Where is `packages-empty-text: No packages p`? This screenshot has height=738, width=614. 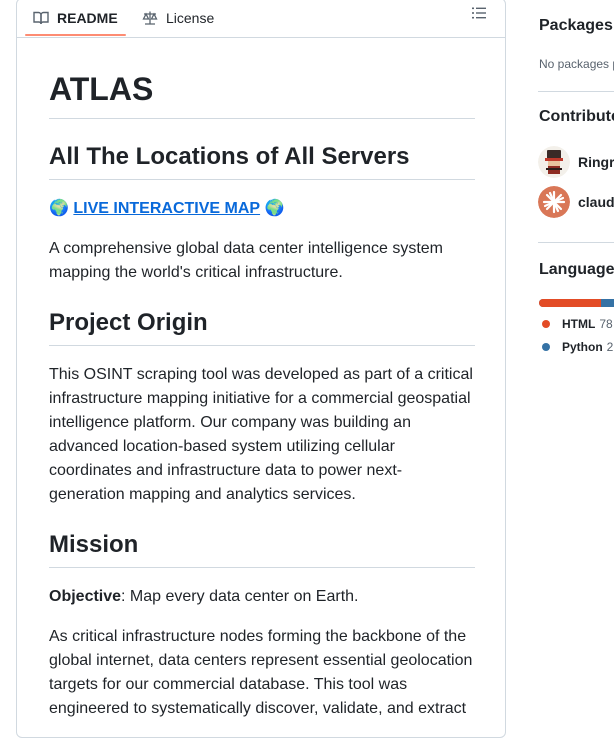
packages-empty-text: No packages p is located at coordinates (576, 64).